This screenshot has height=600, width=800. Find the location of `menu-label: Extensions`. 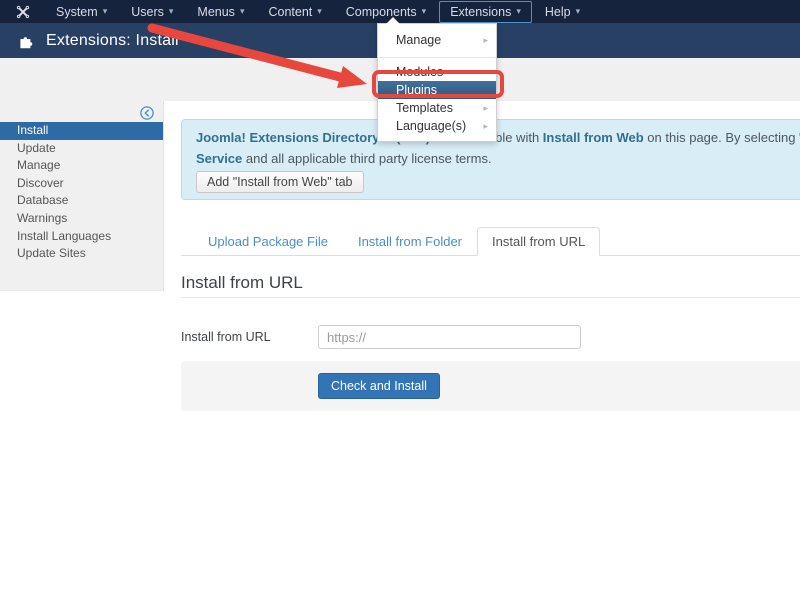

menu-label: Extensions is located at coordinates (481, 11).